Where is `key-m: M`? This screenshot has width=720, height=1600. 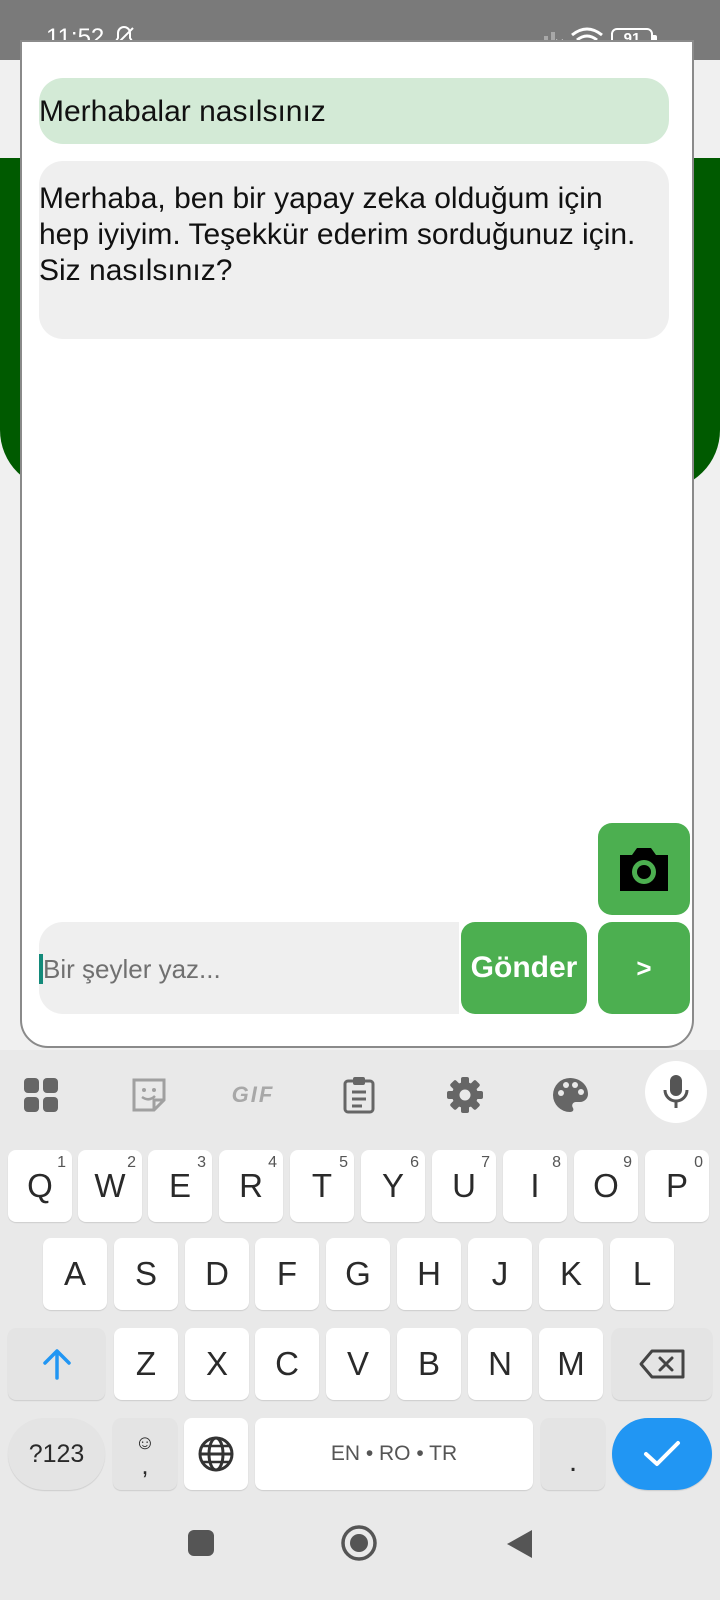 key-m: M is located at coordinates (571, 1364).